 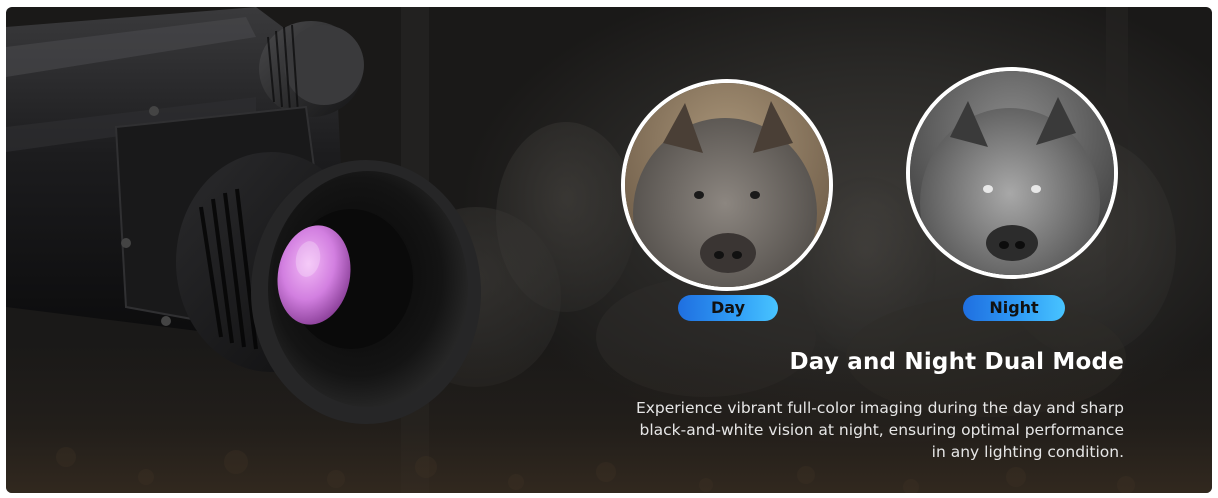 I want to click on monochrome-boar-image, so click(x=1012, y=173).